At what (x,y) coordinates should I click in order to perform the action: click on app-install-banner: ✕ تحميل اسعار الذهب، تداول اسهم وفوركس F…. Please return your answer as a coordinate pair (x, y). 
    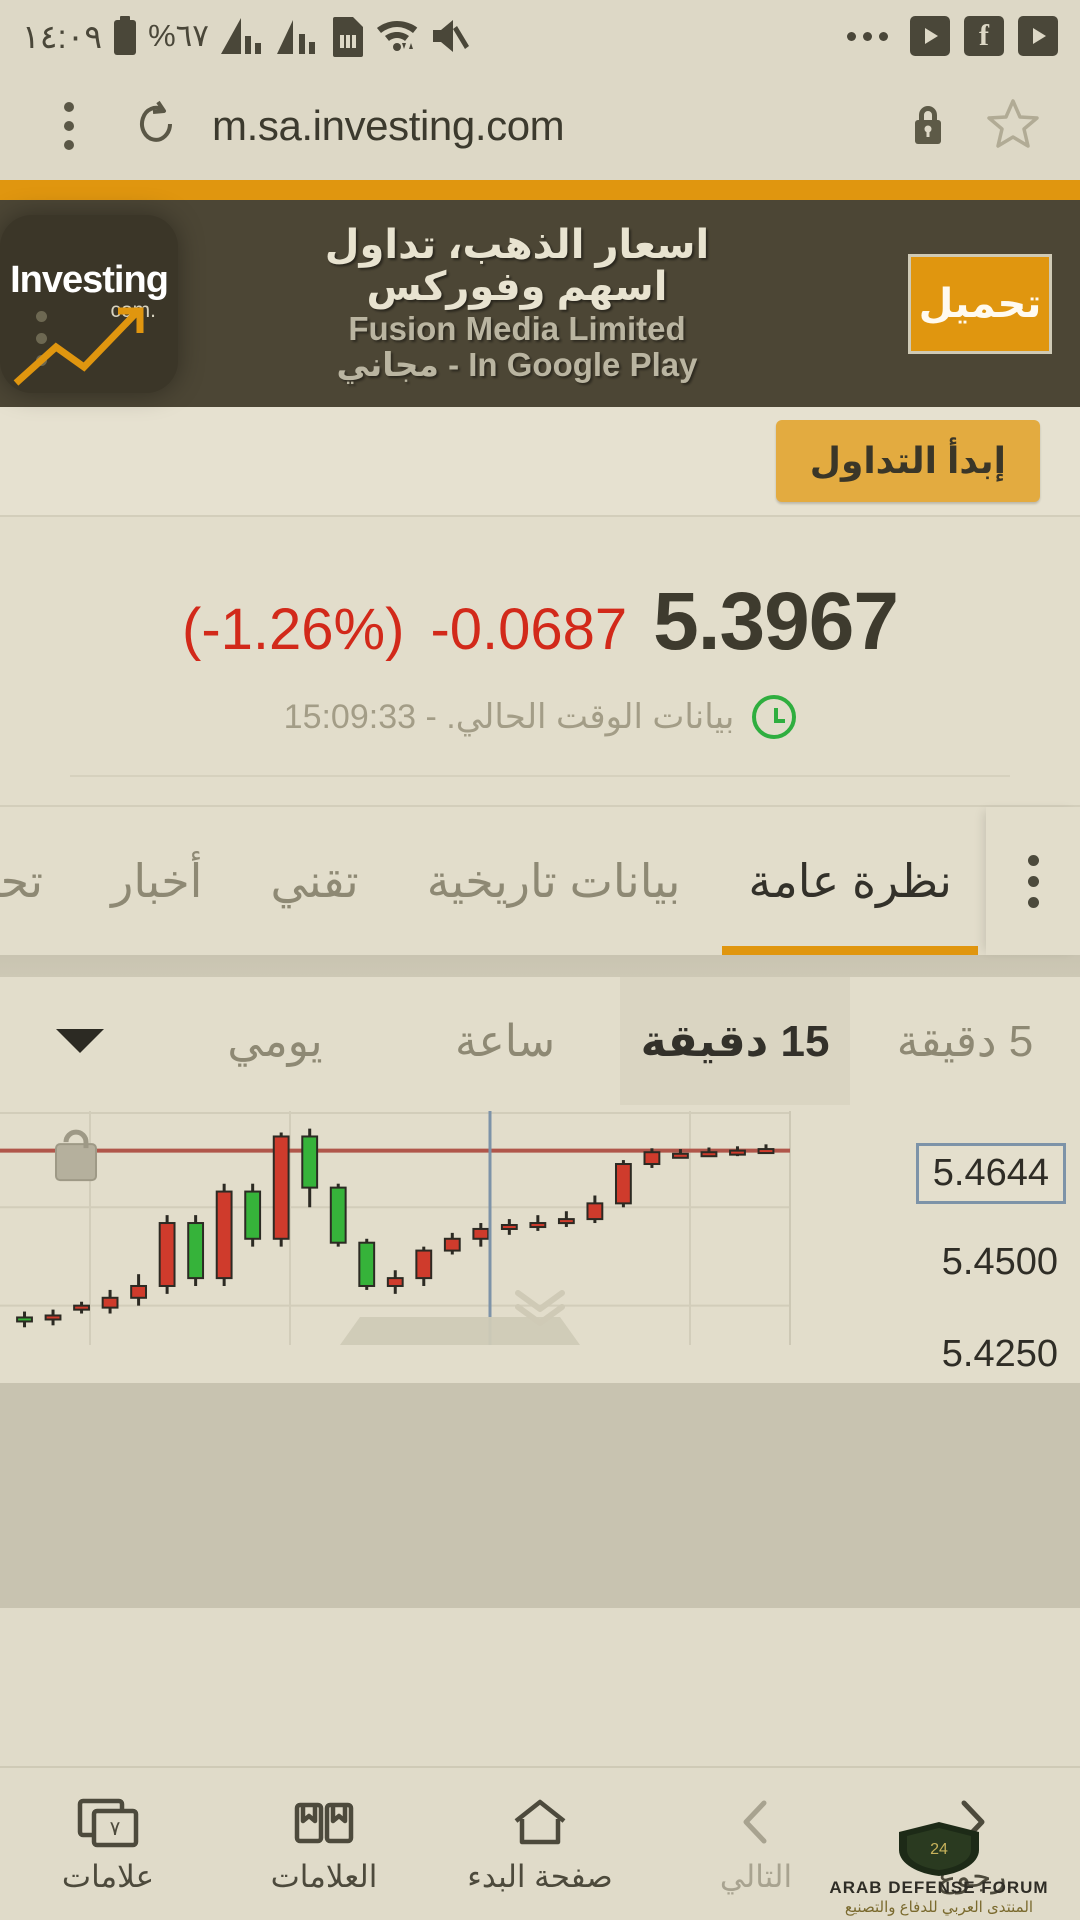
    Looking at the image, I should click on (540, 303).